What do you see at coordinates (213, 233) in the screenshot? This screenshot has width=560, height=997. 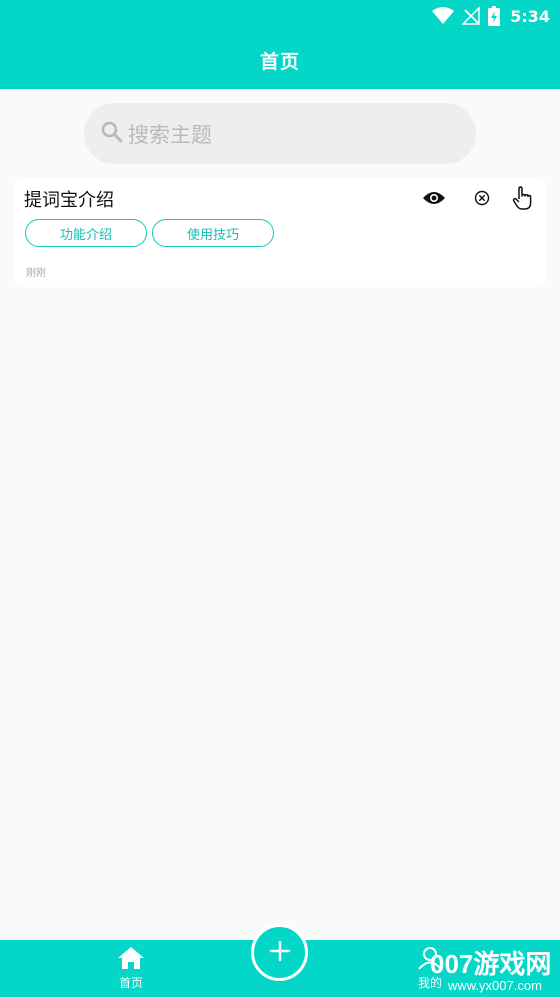 I see `tag-chip: 使用技巧` at bounding box center [213, 233].